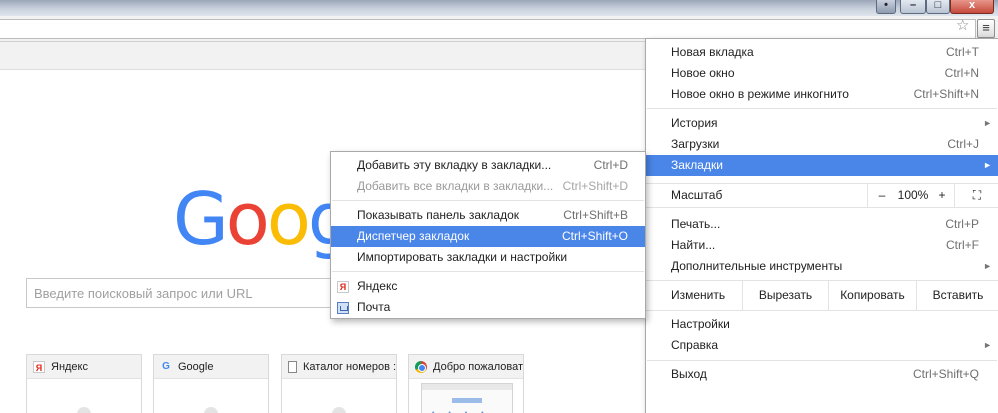 Image resolution: width=998 pixels, height=413 pixels. What do you see at coordinates (700, 324) in the screenshot?
I see `menu-item-label: Настройки` at bounding box center [700, 324].